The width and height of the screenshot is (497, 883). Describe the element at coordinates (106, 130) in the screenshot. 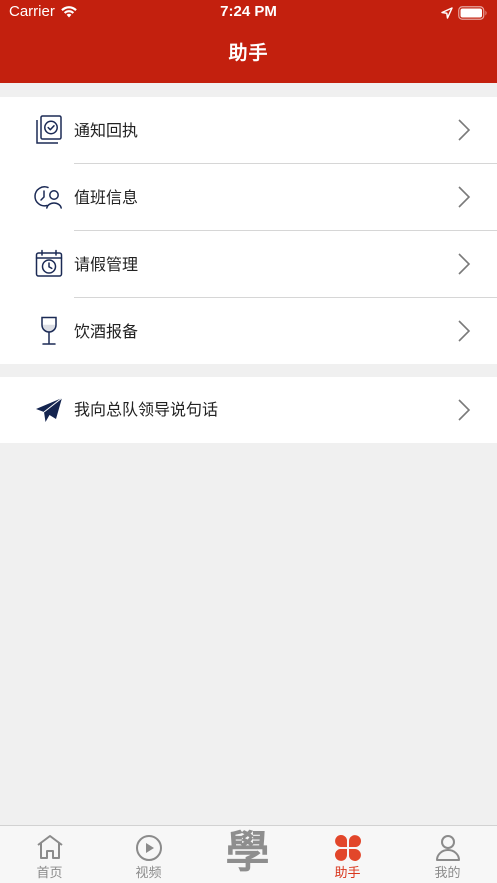

I see `menu-item-label: 通知回执` at that location.